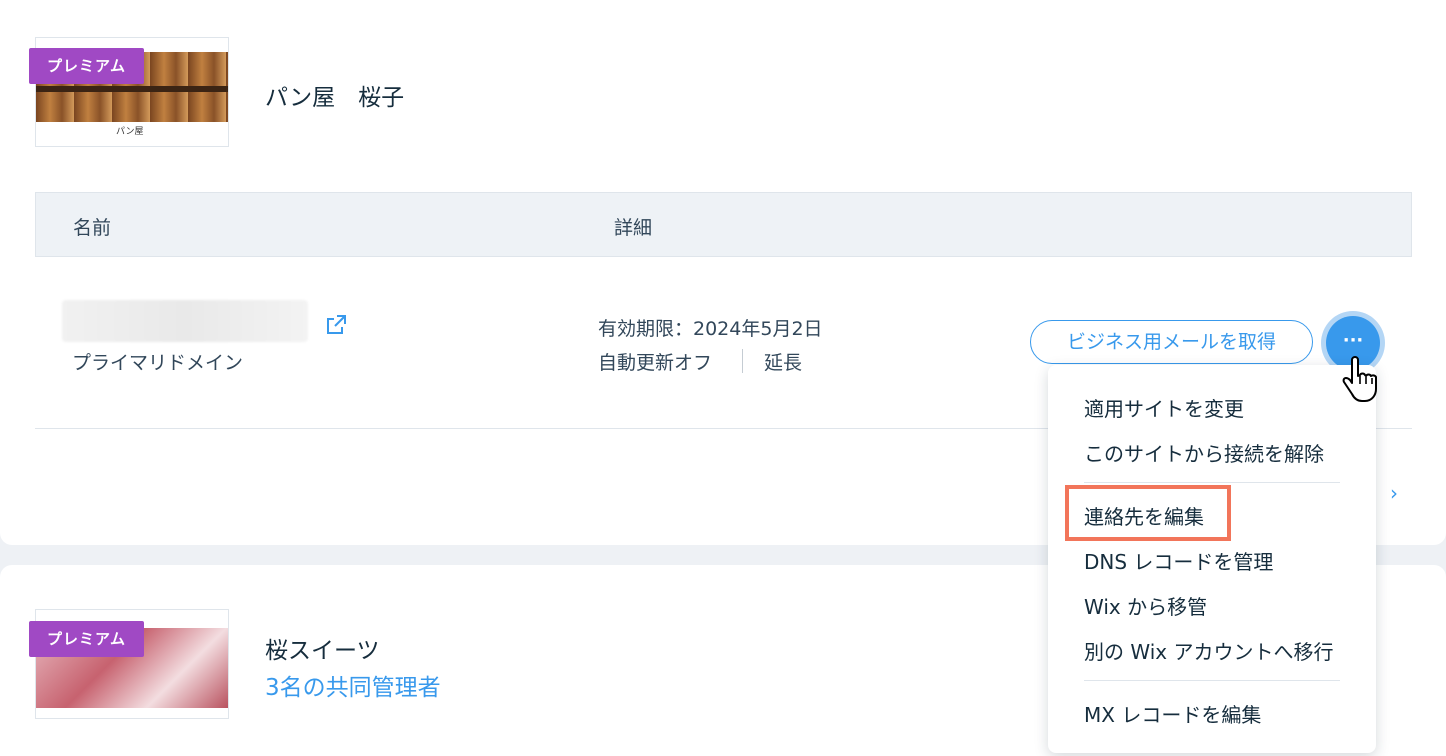 This screenshot has height=756, width=1446. I want to click on expiry-date: 有効期限：2024年5月2日, so click(710, 329).